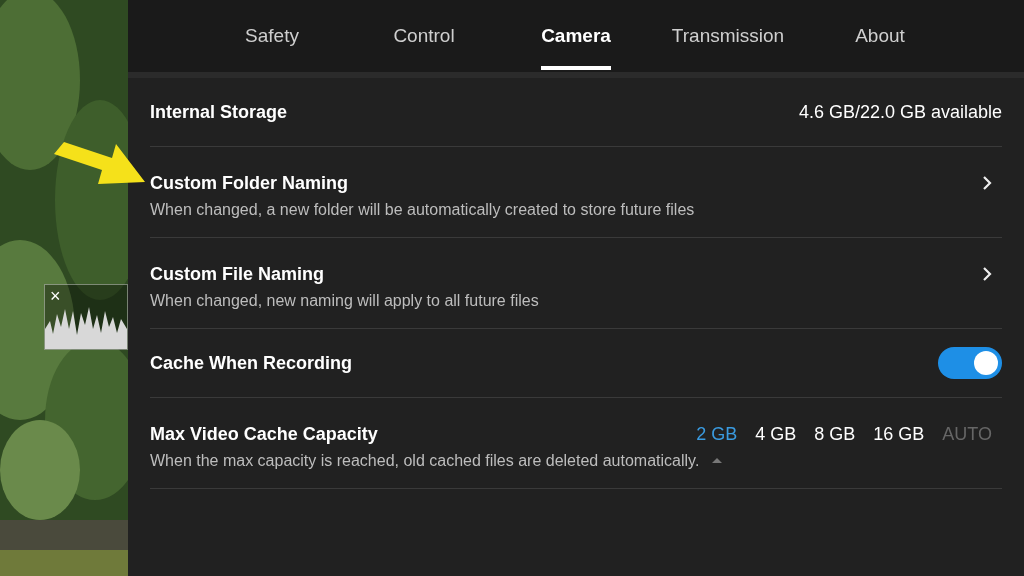 This screenshot has width=1024, height=576. What do you see at coordinates (899, 434) in the screenshot?
I see `capacity-option: 16 GB` at bounding box center [899, 434].